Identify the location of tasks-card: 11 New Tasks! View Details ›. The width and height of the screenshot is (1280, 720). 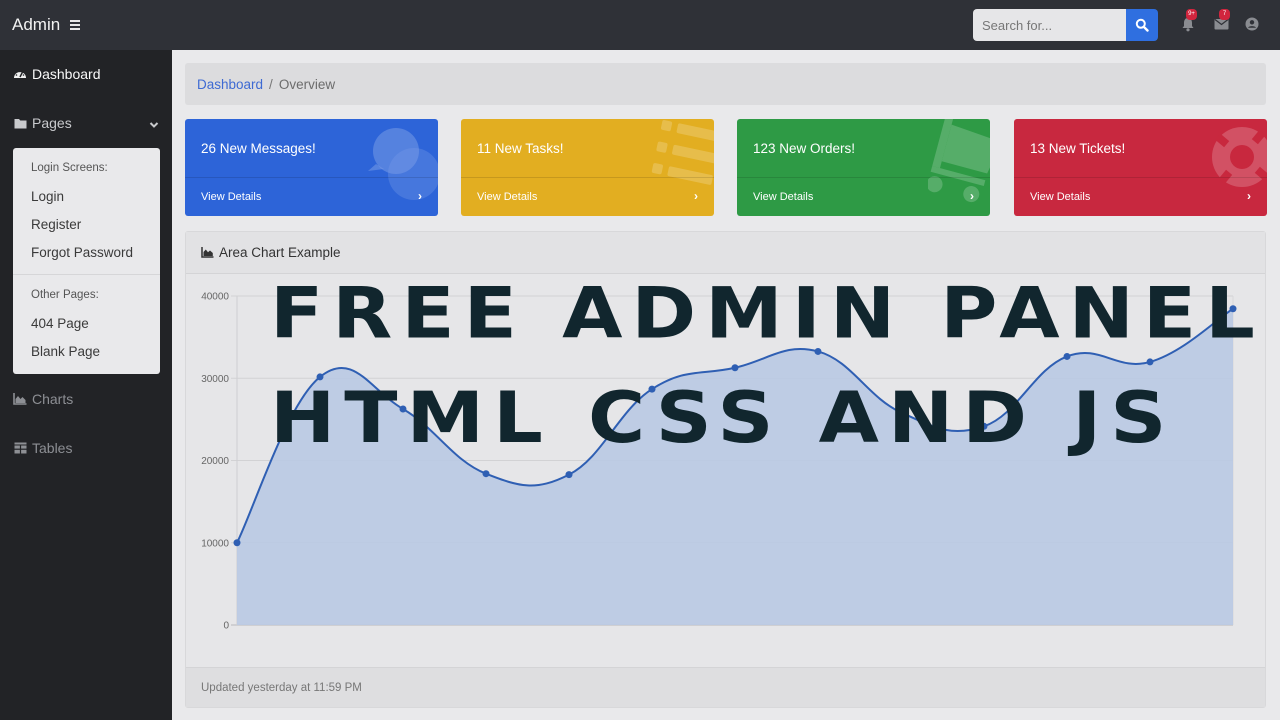
(587, 167).